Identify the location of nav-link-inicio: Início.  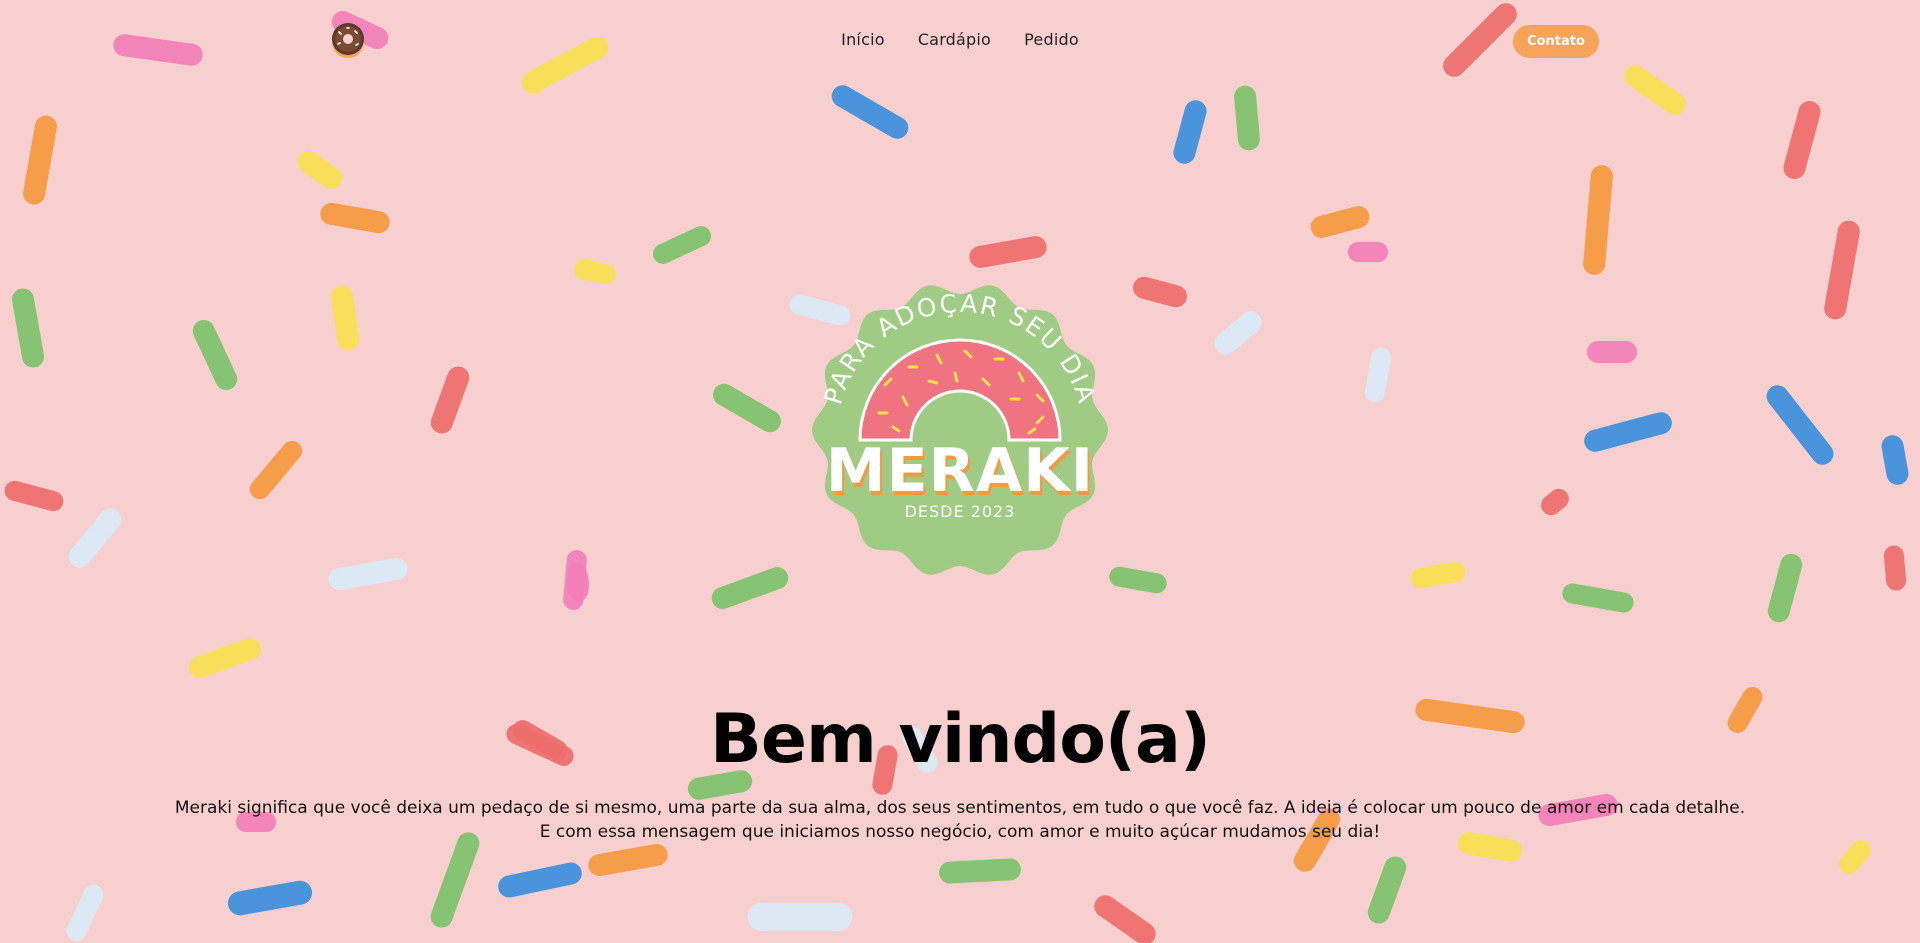
(863, 39).